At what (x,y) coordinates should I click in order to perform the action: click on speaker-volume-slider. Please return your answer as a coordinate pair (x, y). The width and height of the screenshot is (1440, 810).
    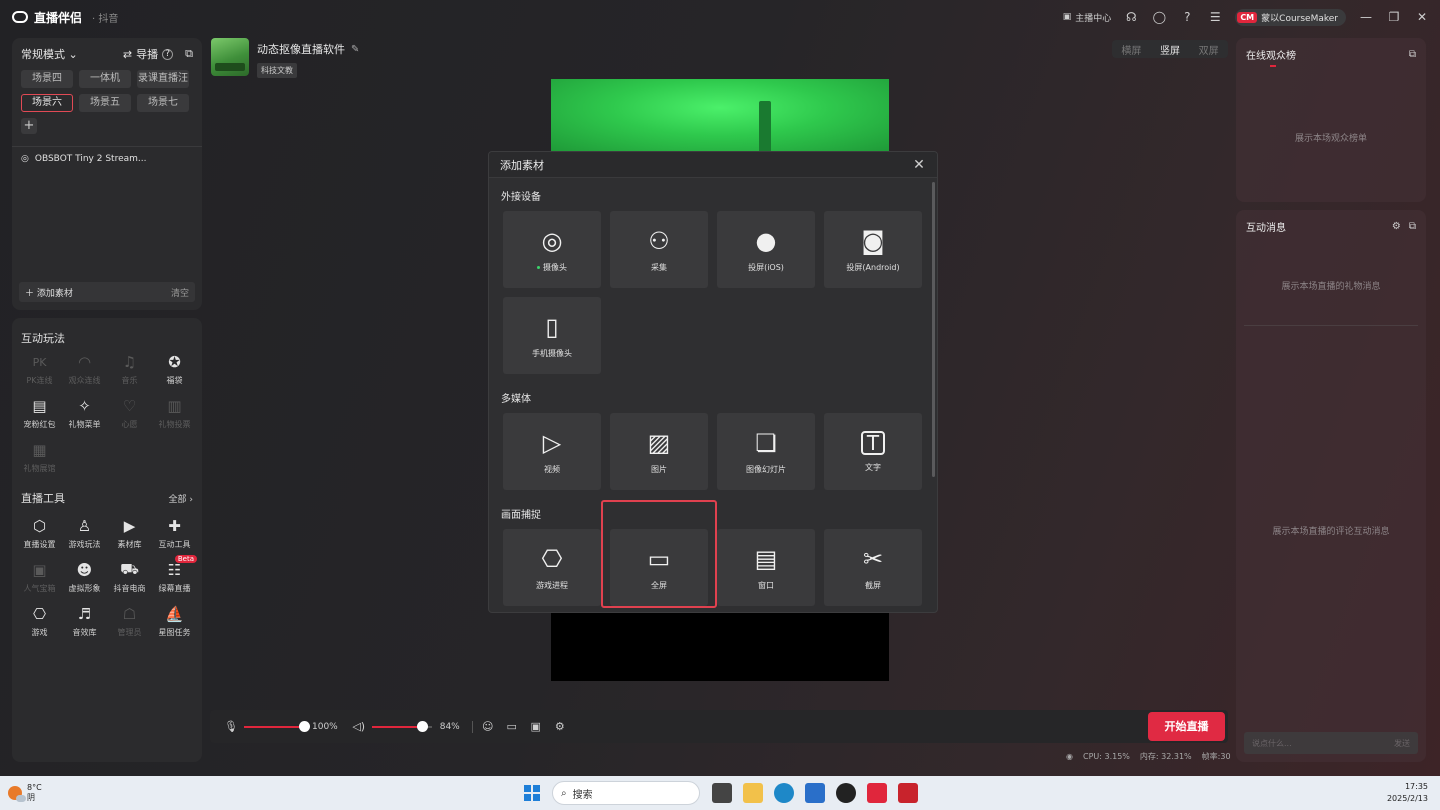
    Looking at the image, I should click on (401, 726).